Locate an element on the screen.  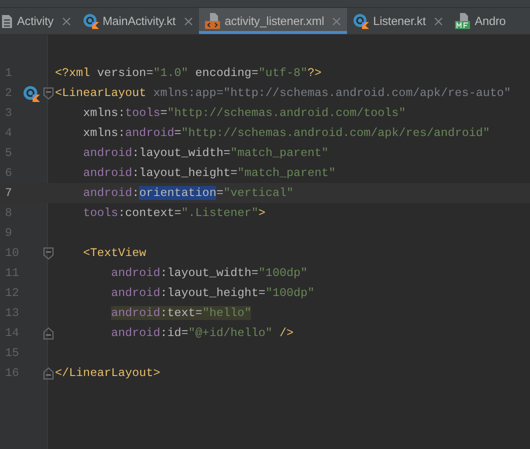
file-tab: Activity is located at coordinates (38, 21).